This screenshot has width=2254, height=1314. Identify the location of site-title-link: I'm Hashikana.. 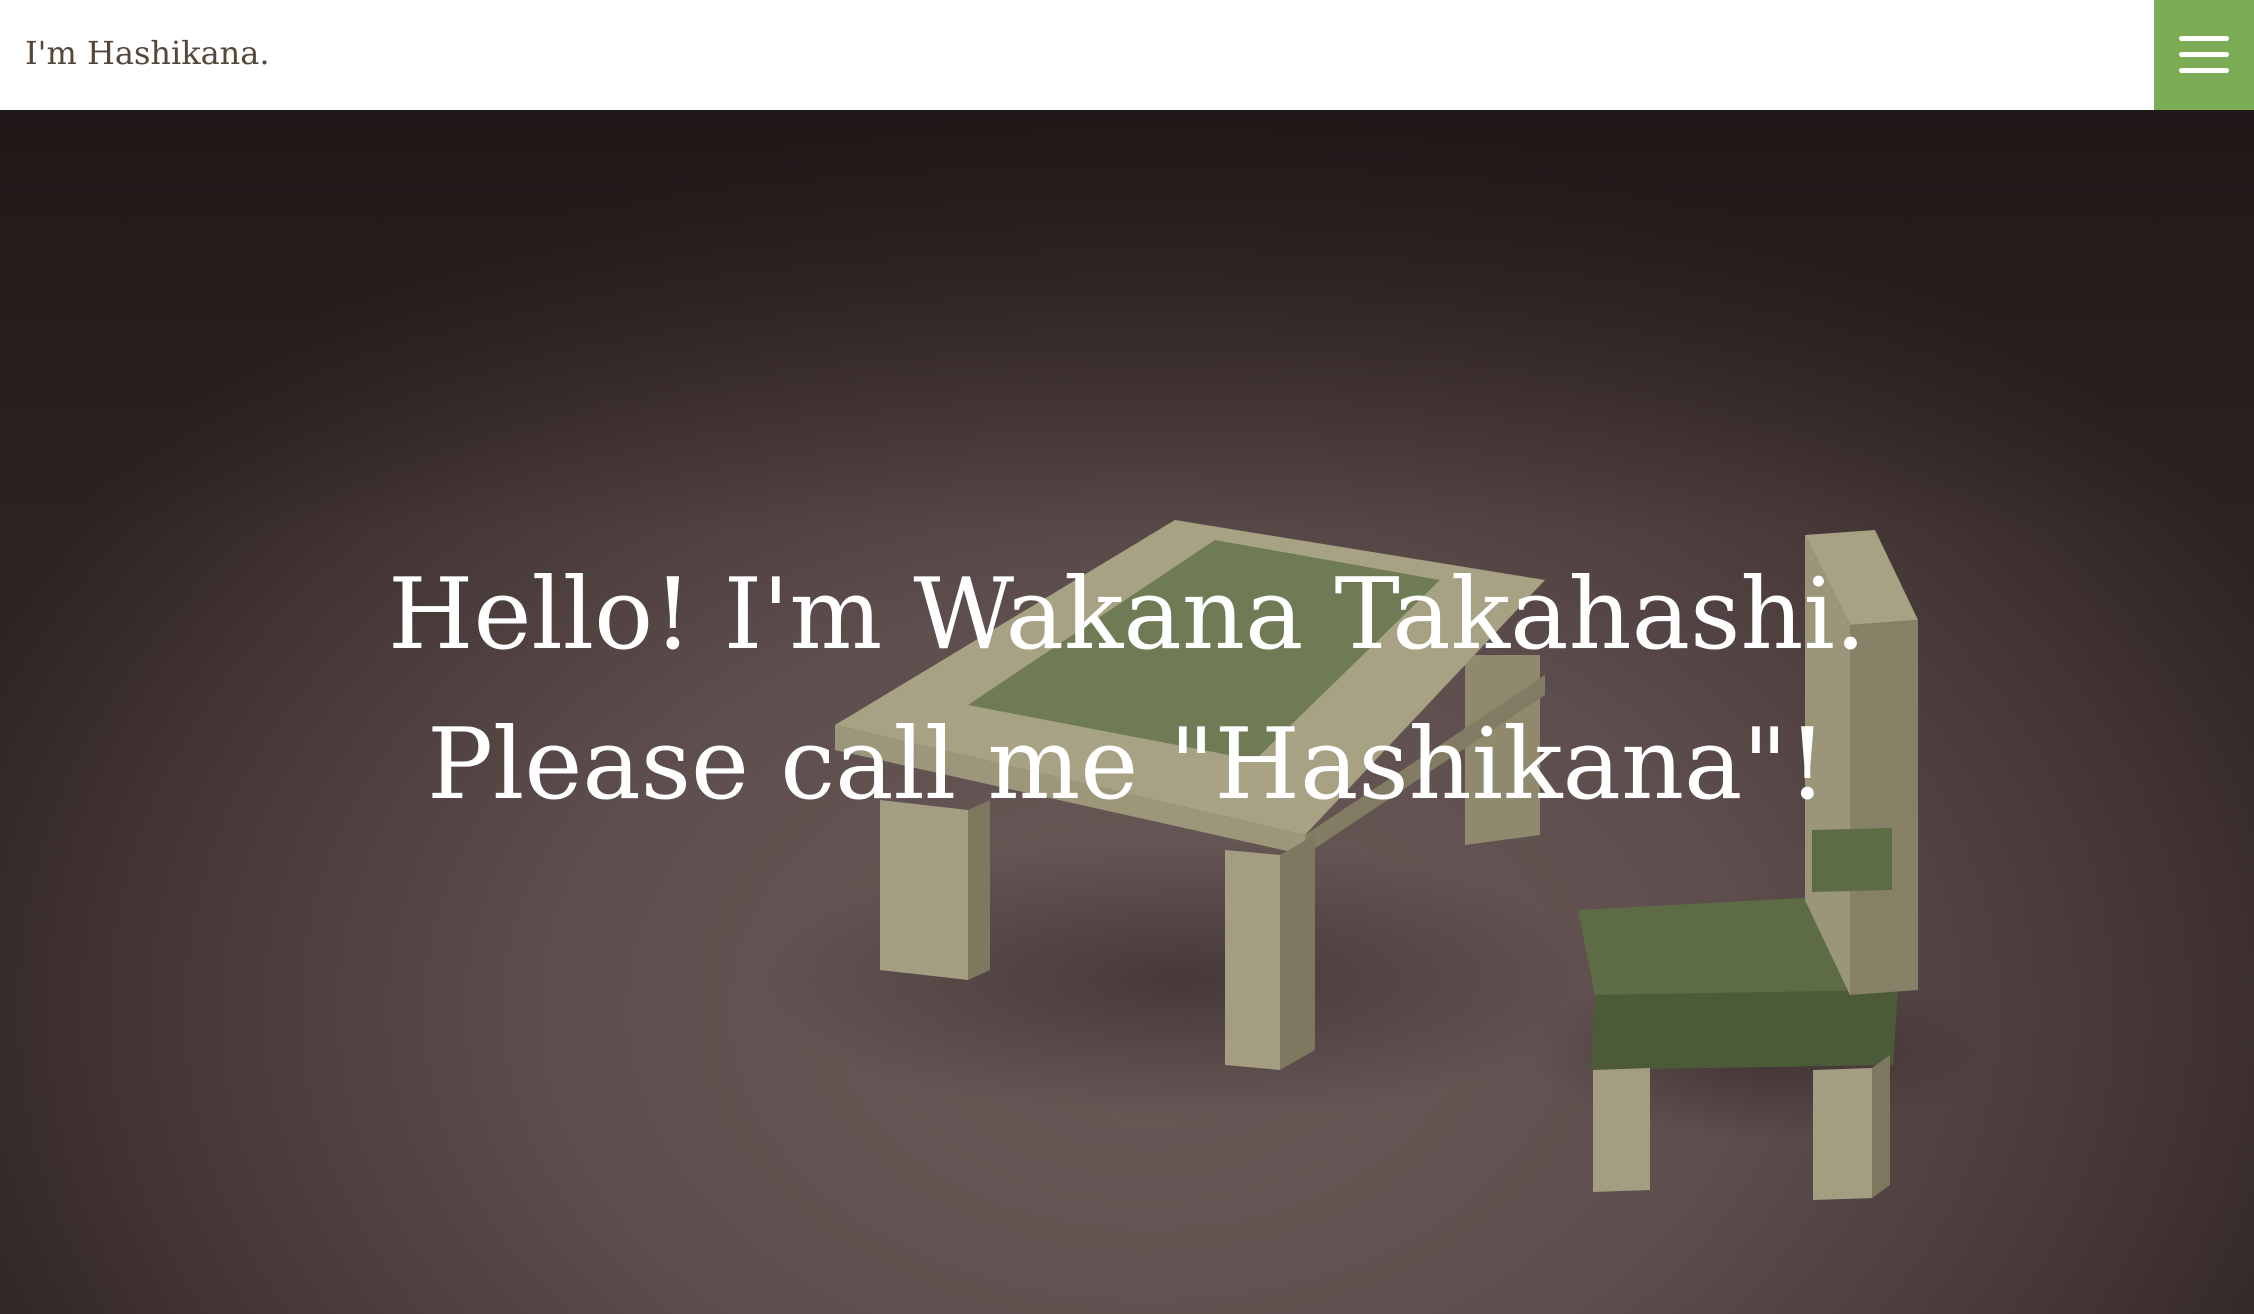
(147, 55).